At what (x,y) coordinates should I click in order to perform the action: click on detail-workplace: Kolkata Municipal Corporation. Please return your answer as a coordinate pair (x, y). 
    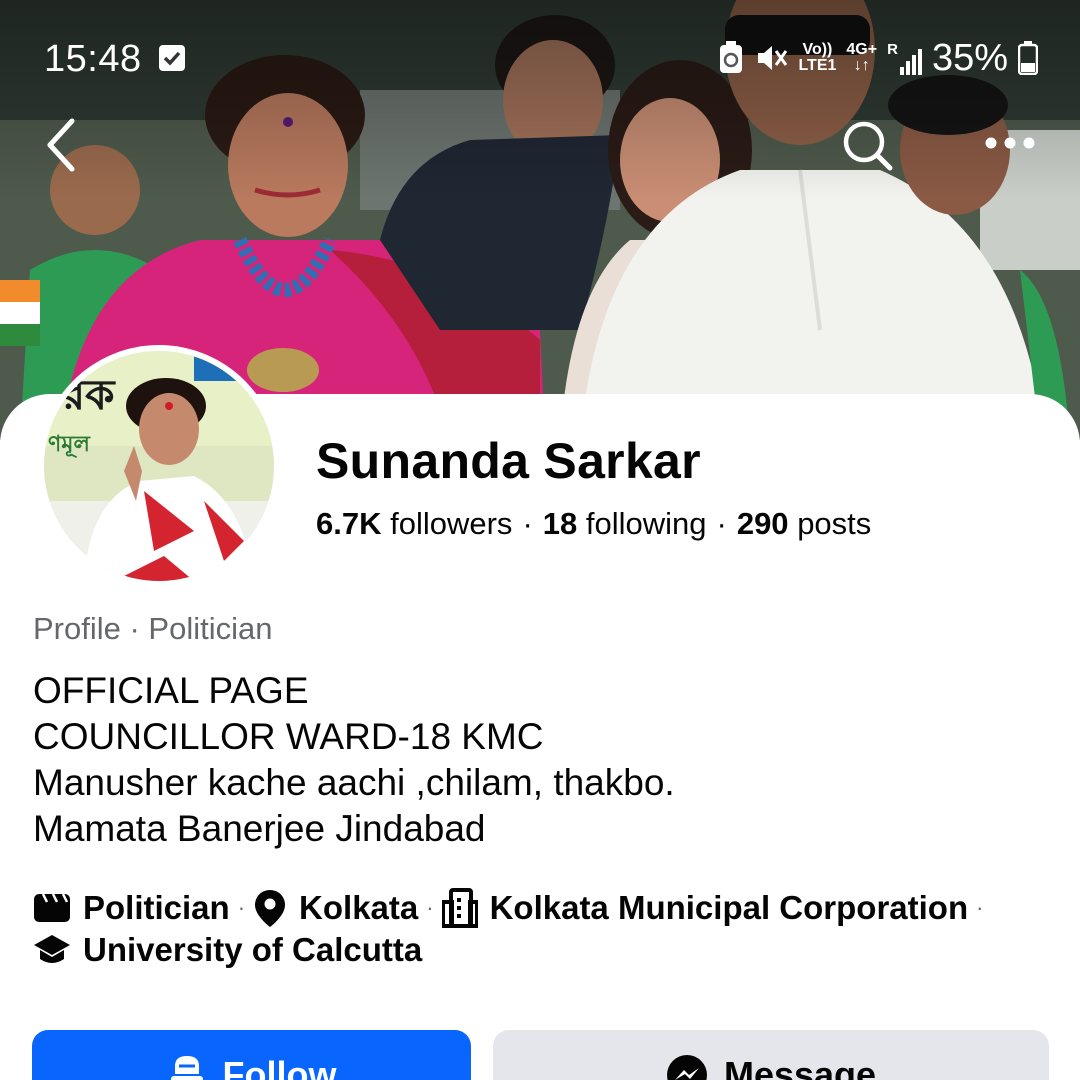
    Looking at the image, I should click on (704, 908).